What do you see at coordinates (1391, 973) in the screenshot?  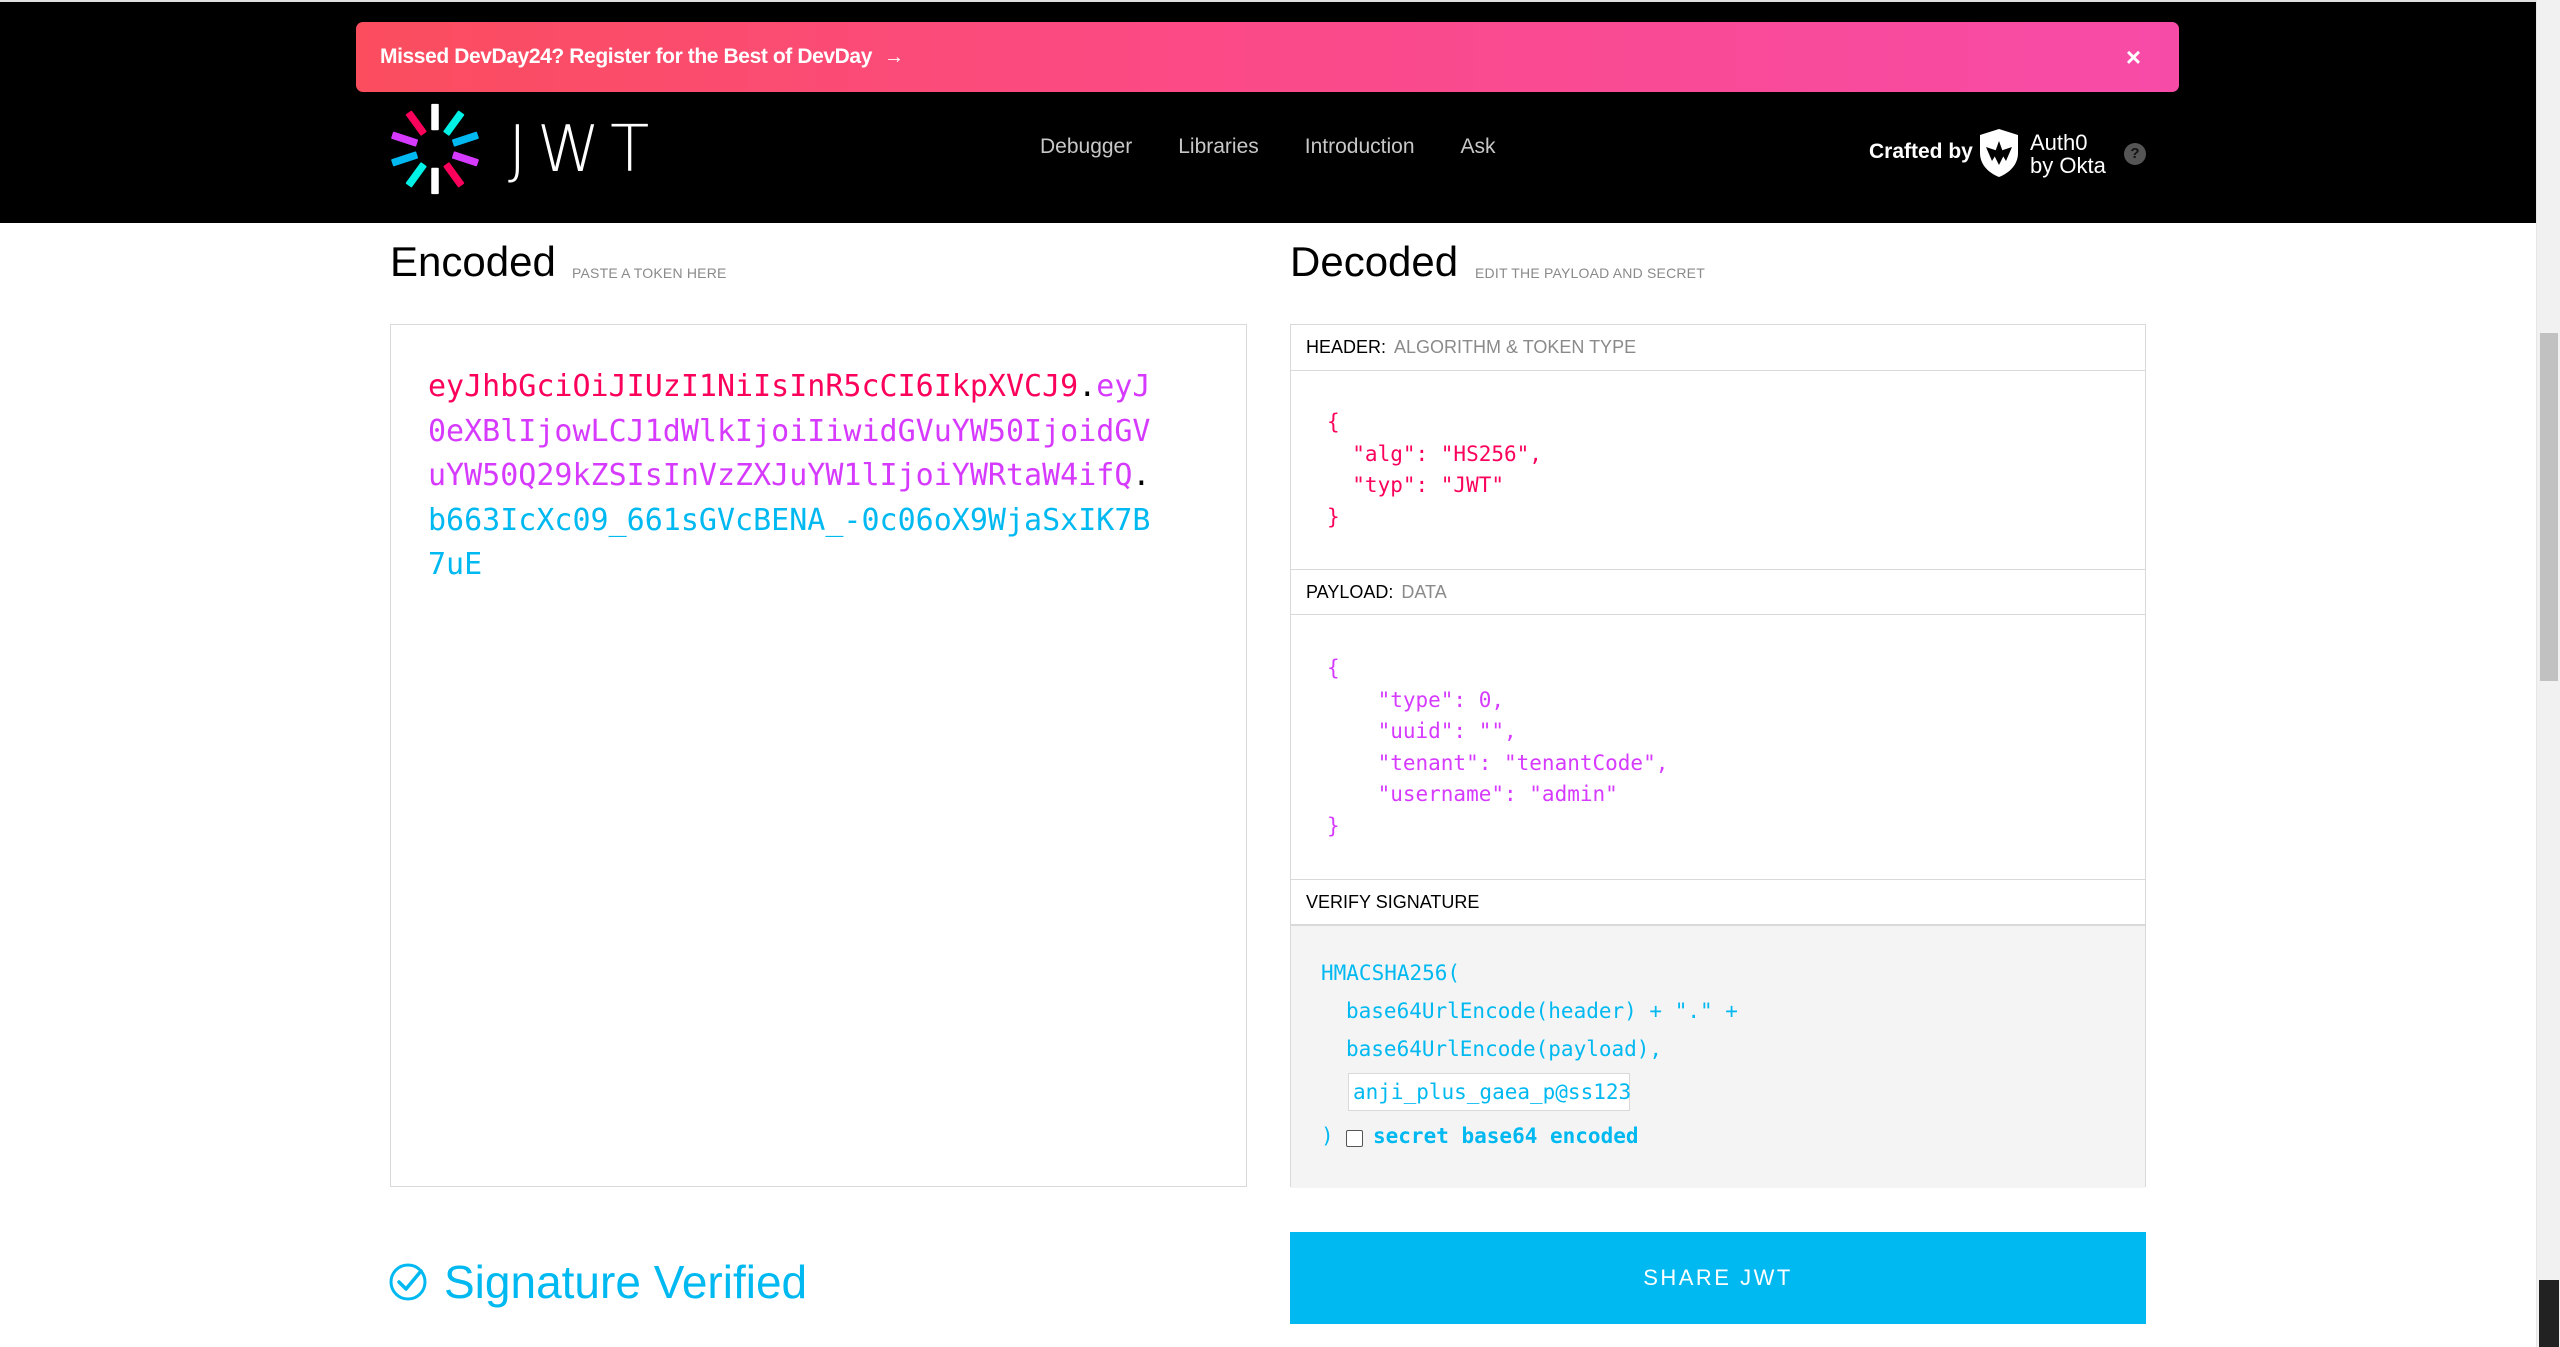 I see `hmac-function: HMACSHA256(` at bounding box center [1391, 973].